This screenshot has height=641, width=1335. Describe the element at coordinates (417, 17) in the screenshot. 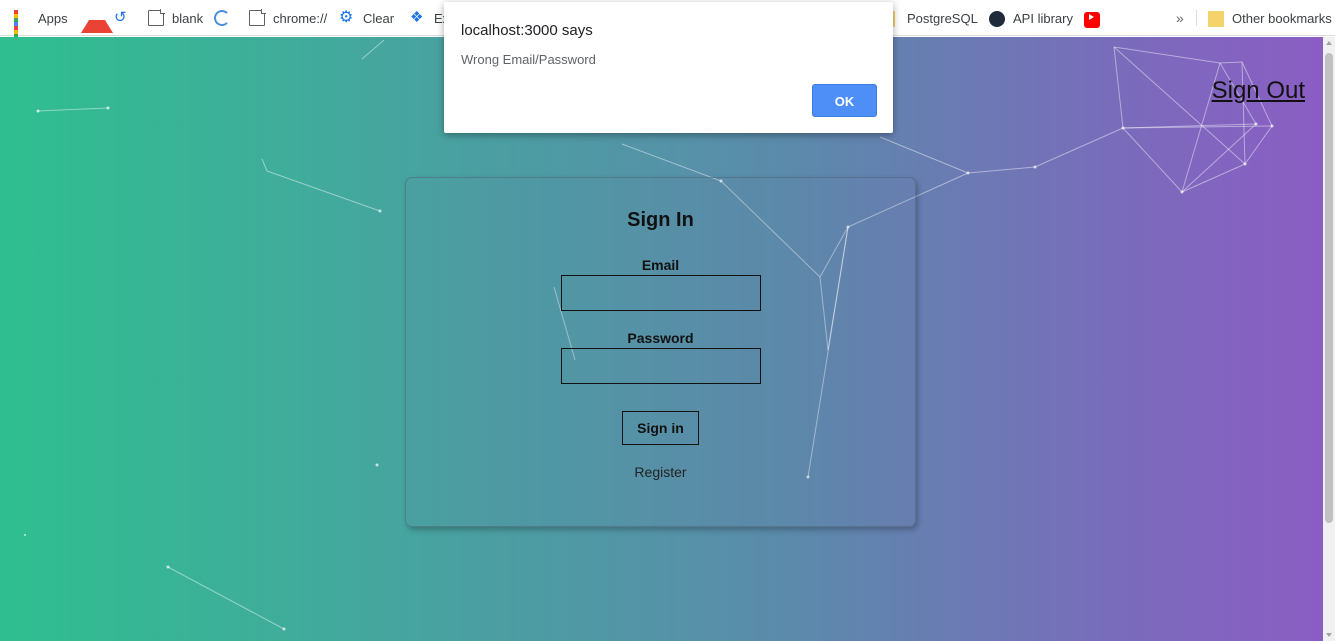

I see `puzzle-icon: ❖` at that location.